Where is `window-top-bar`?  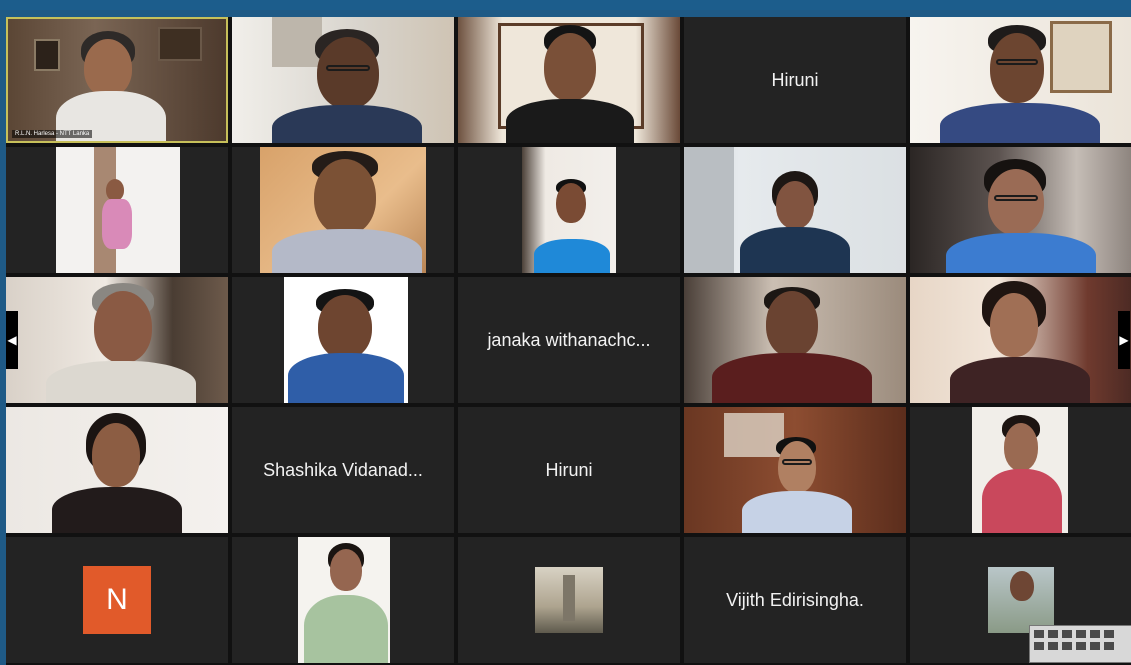
window-top-bar is located at coordinates (565, 5).